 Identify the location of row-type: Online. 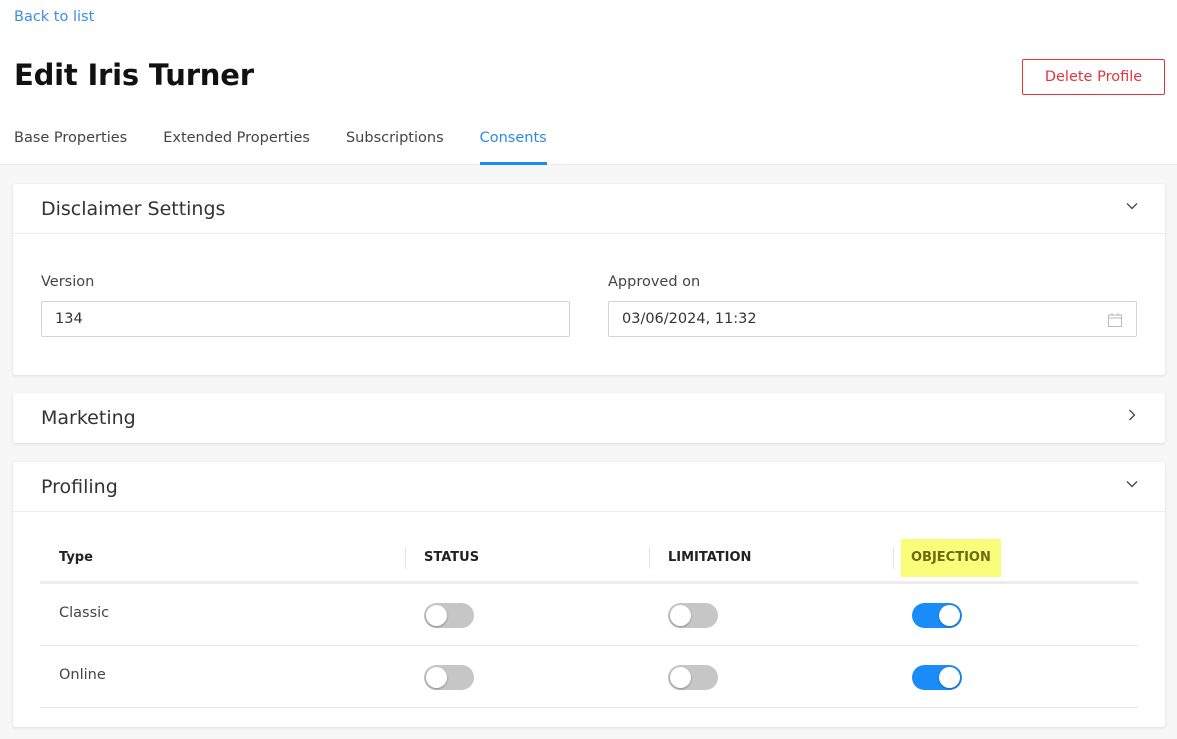
(82, 675).